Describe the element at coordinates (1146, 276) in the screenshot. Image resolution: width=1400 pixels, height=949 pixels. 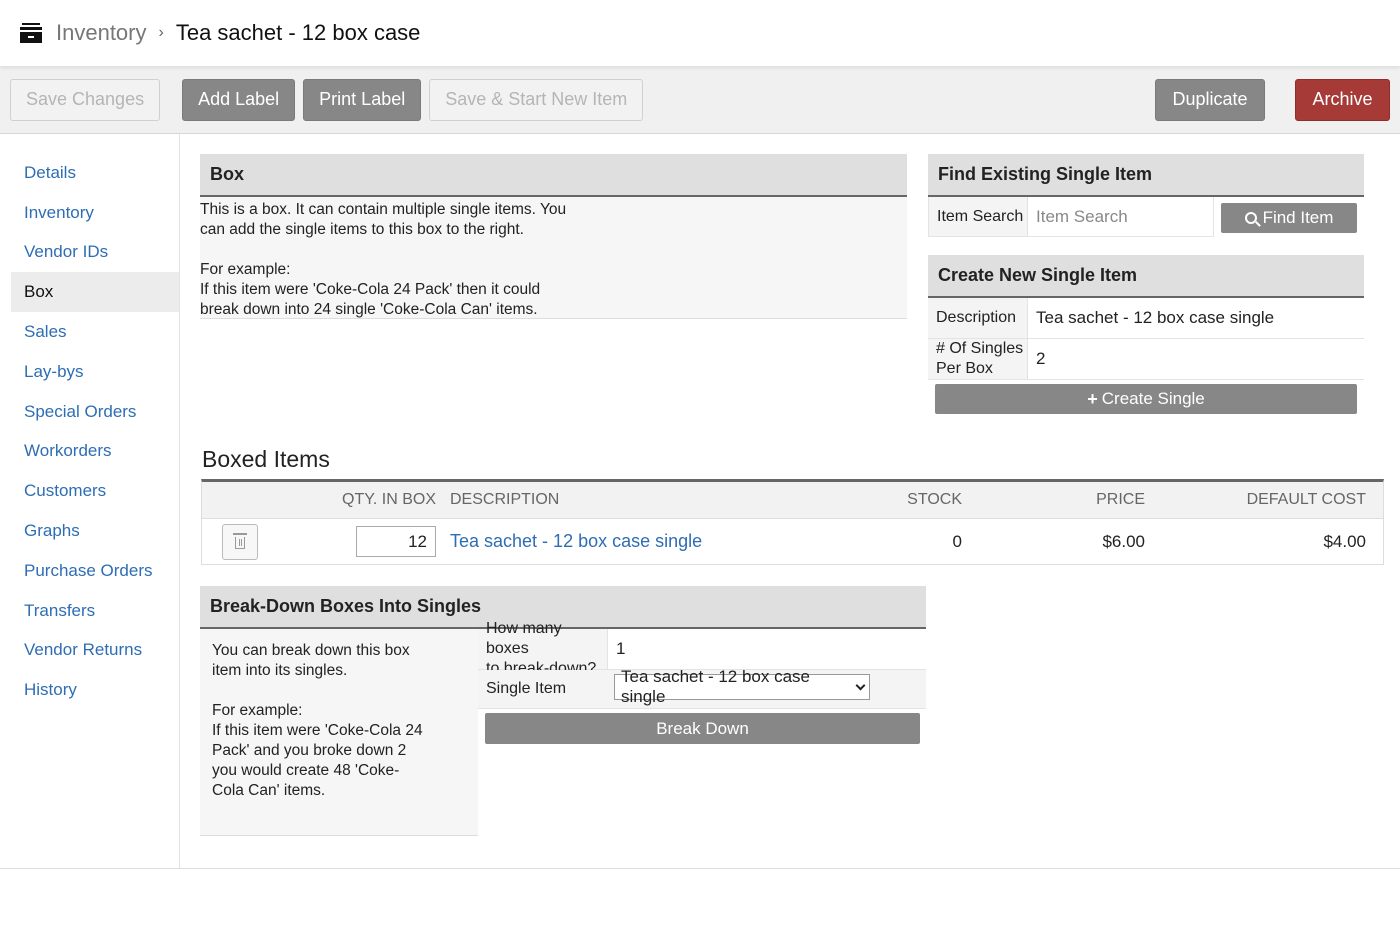
I see `create-panel-title: Create New Single Item` at that location.